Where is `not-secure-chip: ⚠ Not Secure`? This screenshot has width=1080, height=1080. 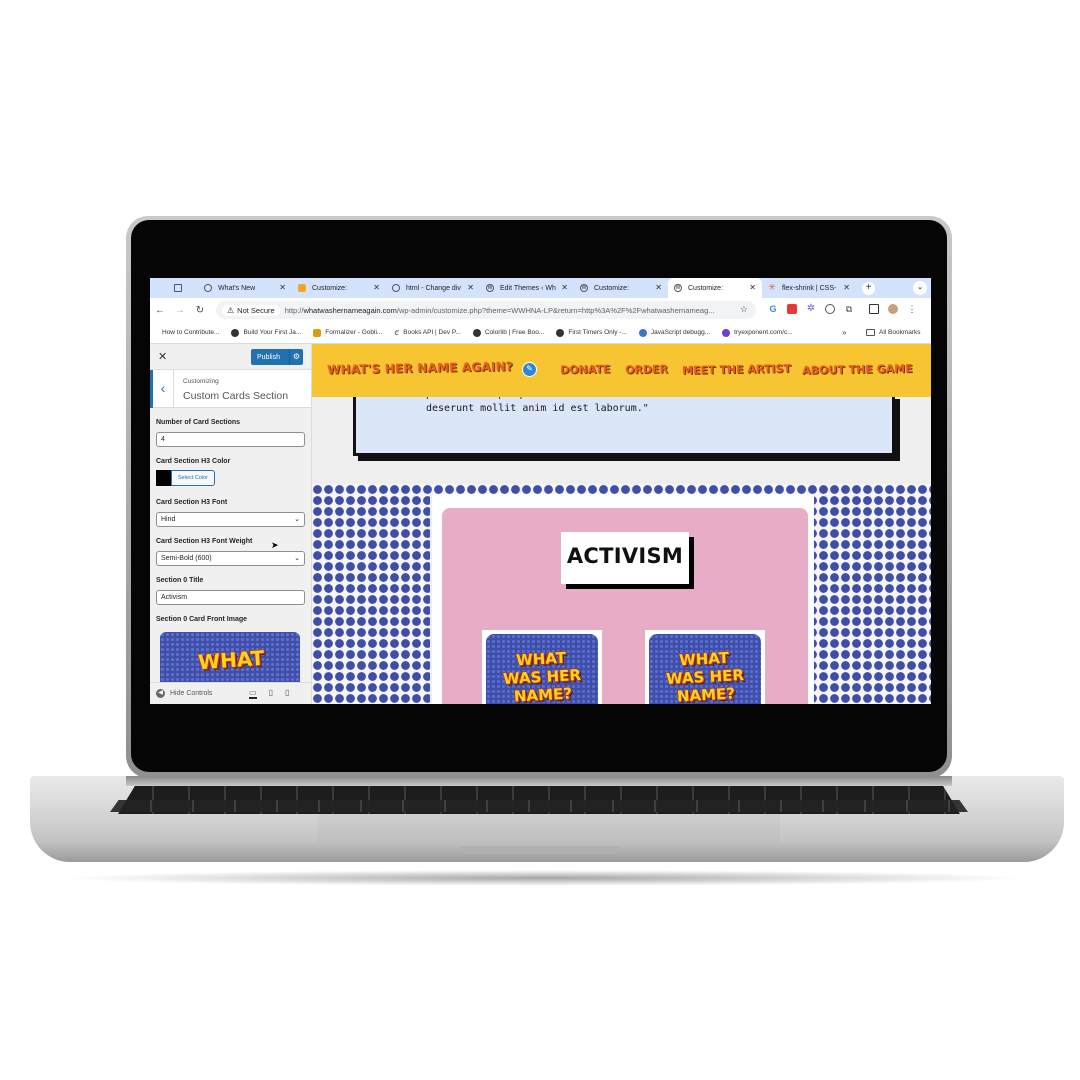
not-secure-chip: ⚠ Not Secure is located at coordinates (251, 310).